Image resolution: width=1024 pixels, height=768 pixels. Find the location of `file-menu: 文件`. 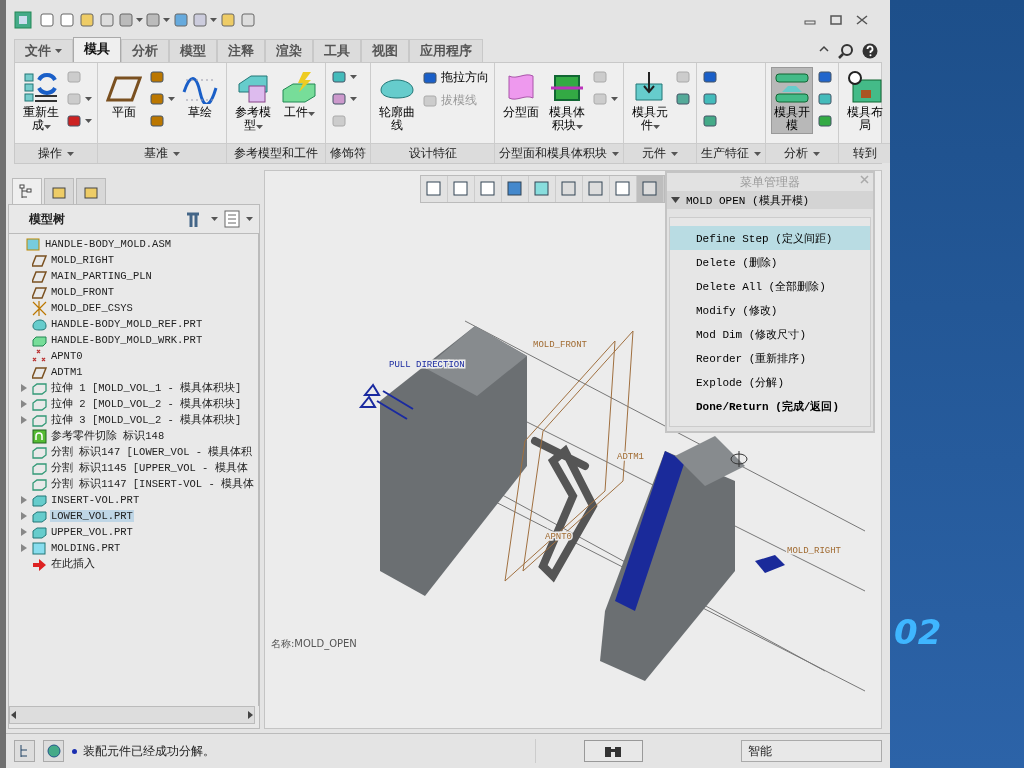

file-menu: 文件 is located at coordinates (43, 50).